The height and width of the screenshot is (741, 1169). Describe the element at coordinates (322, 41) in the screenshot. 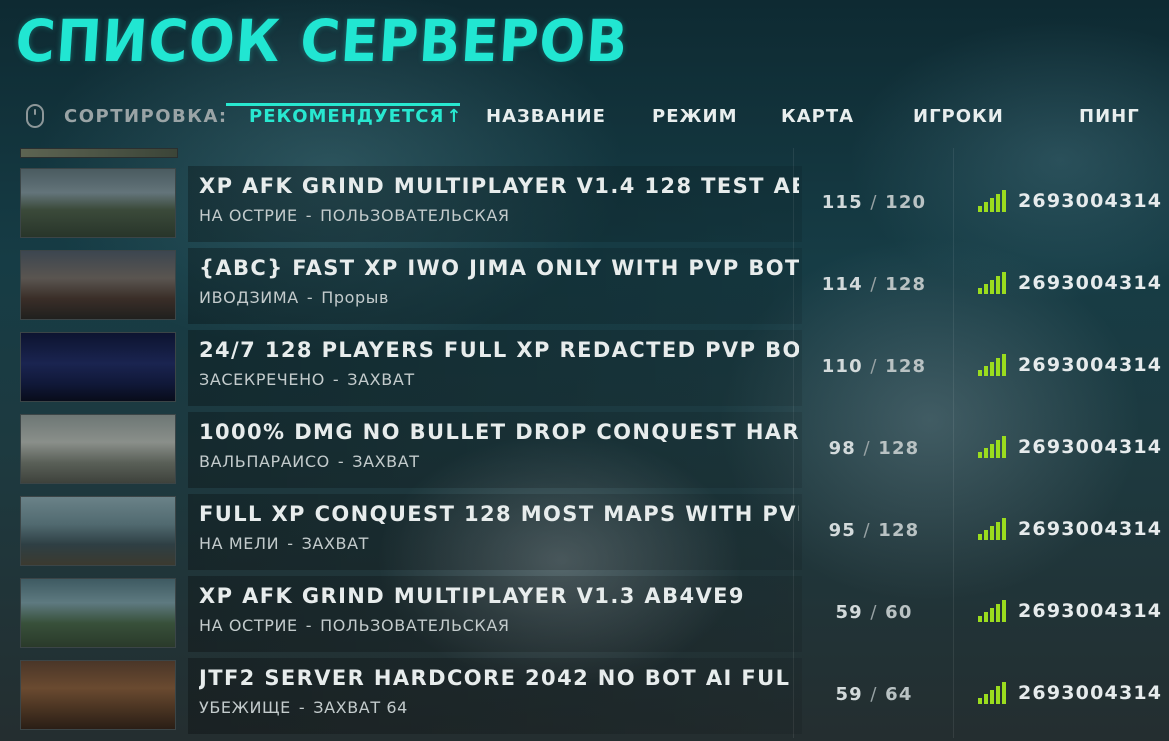

I see `page-title: СПИСОК СЕРВЕРОВ` at that location.